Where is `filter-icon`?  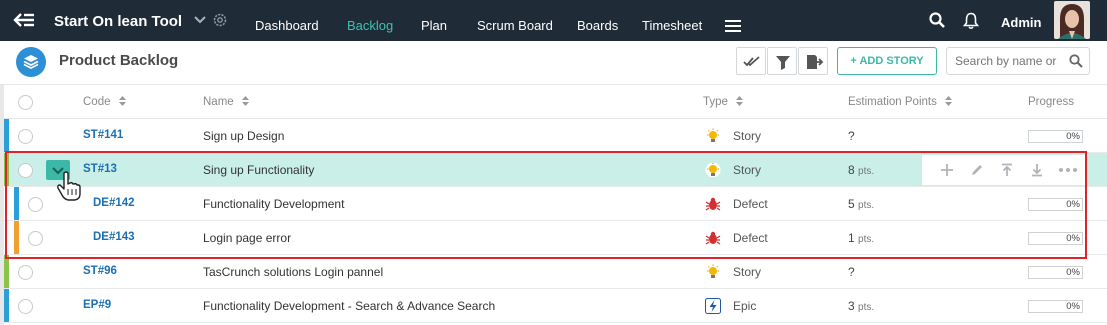 filter-icon is located at coordinates (783, 63).